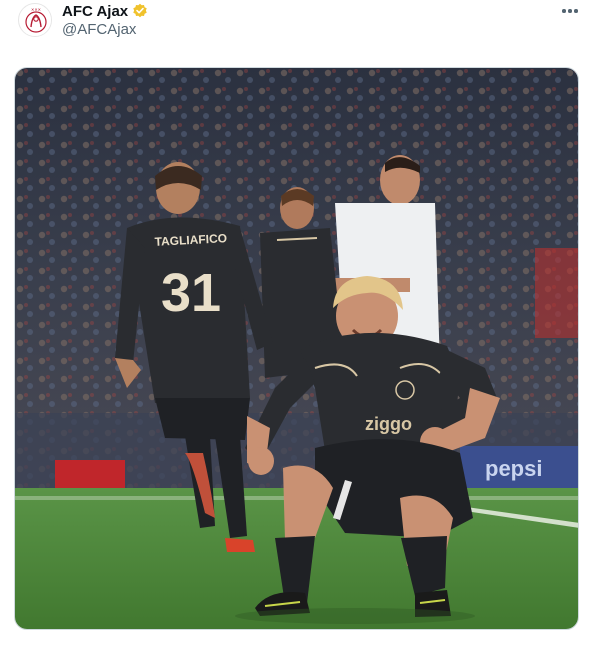  I want to click on ajax-crest-icon: ✕✕✕, so click(35, 20).